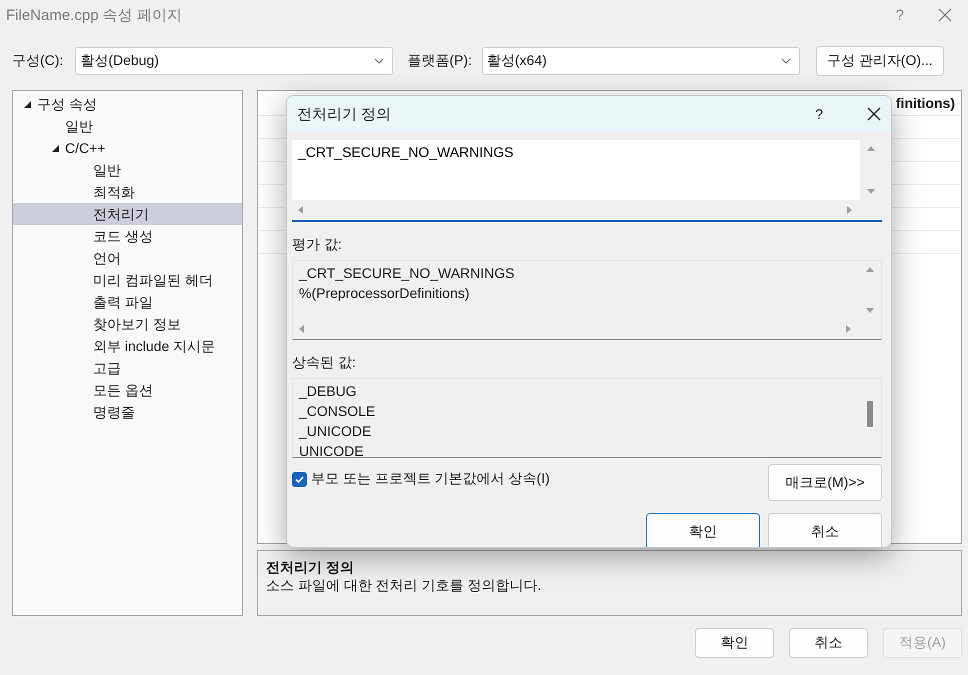 This screenshot has height=675, width=968. Describe the element at coordinates (324, 363) in the screenshot. I see `inherited-label: 상속된 값:` at that location.